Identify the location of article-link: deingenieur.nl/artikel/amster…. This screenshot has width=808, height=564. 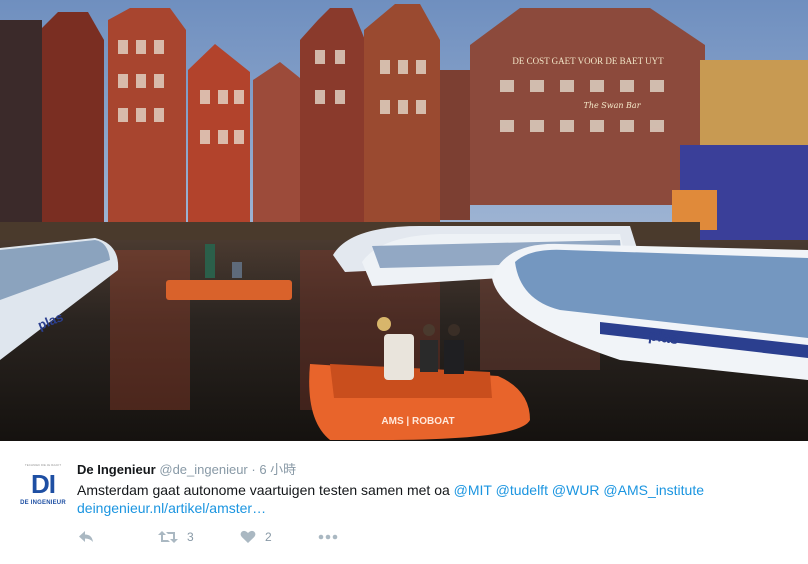
(171, 508).